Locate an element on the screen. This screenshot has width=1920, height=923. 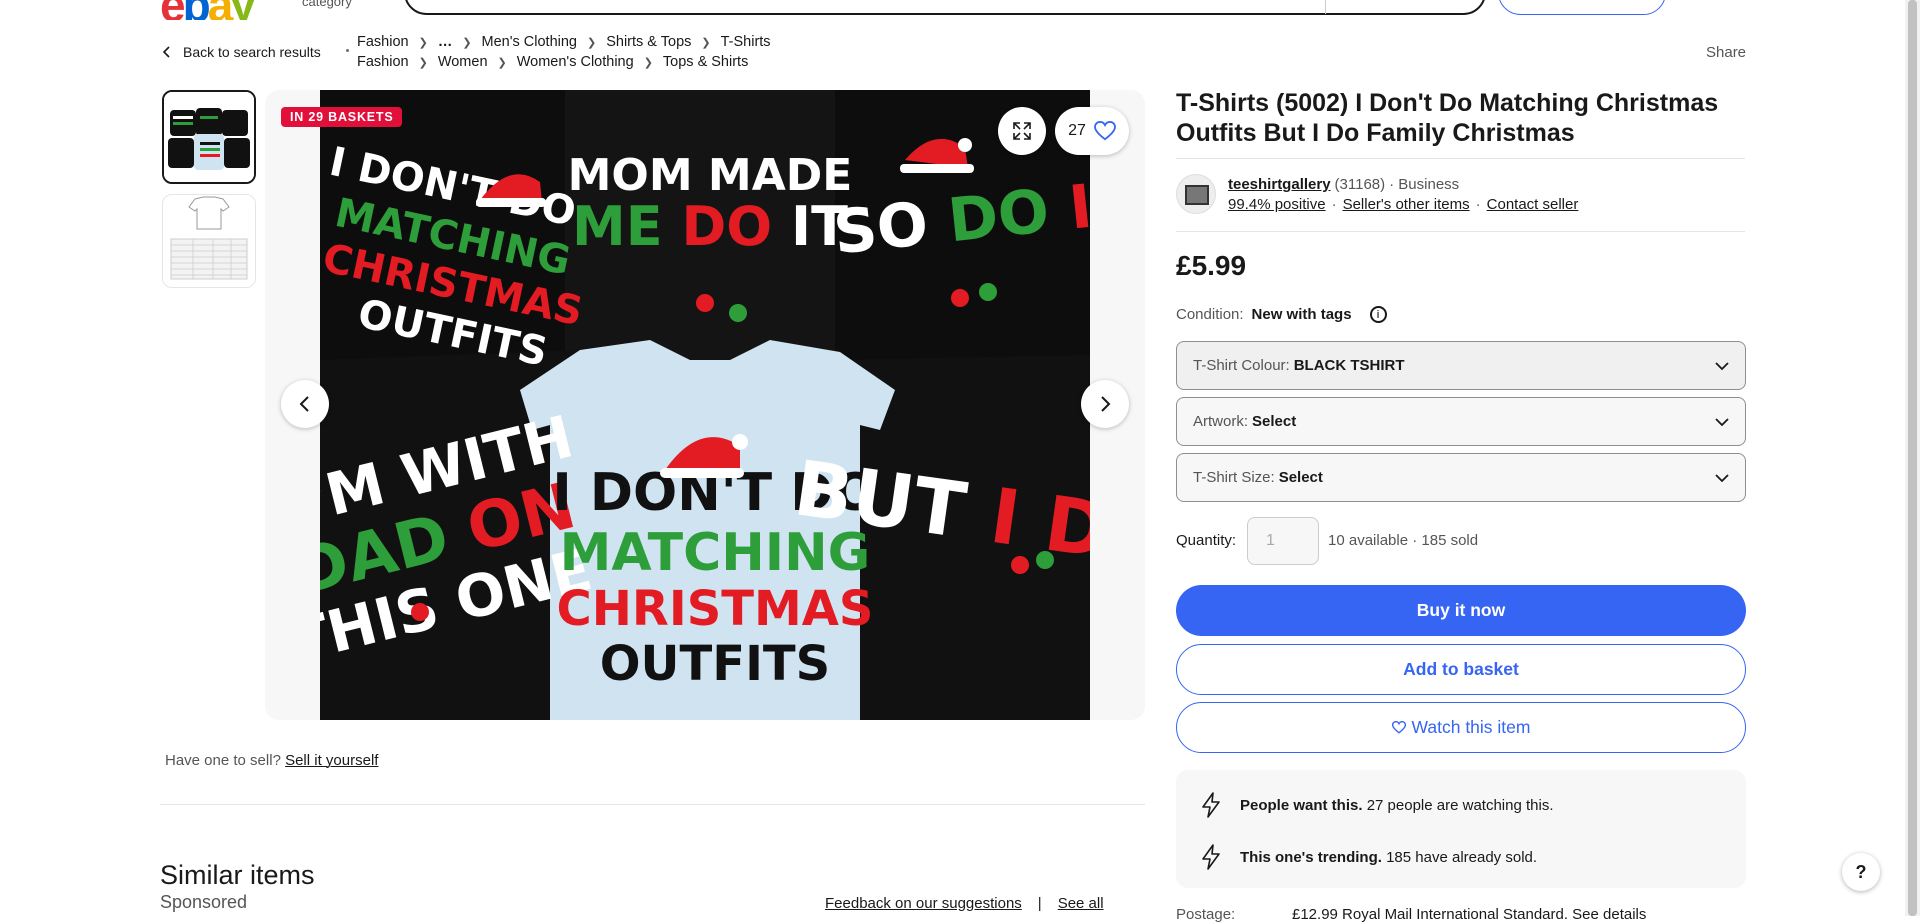
watch-item-button: Watch this item is located at coordinates (1461, 727).